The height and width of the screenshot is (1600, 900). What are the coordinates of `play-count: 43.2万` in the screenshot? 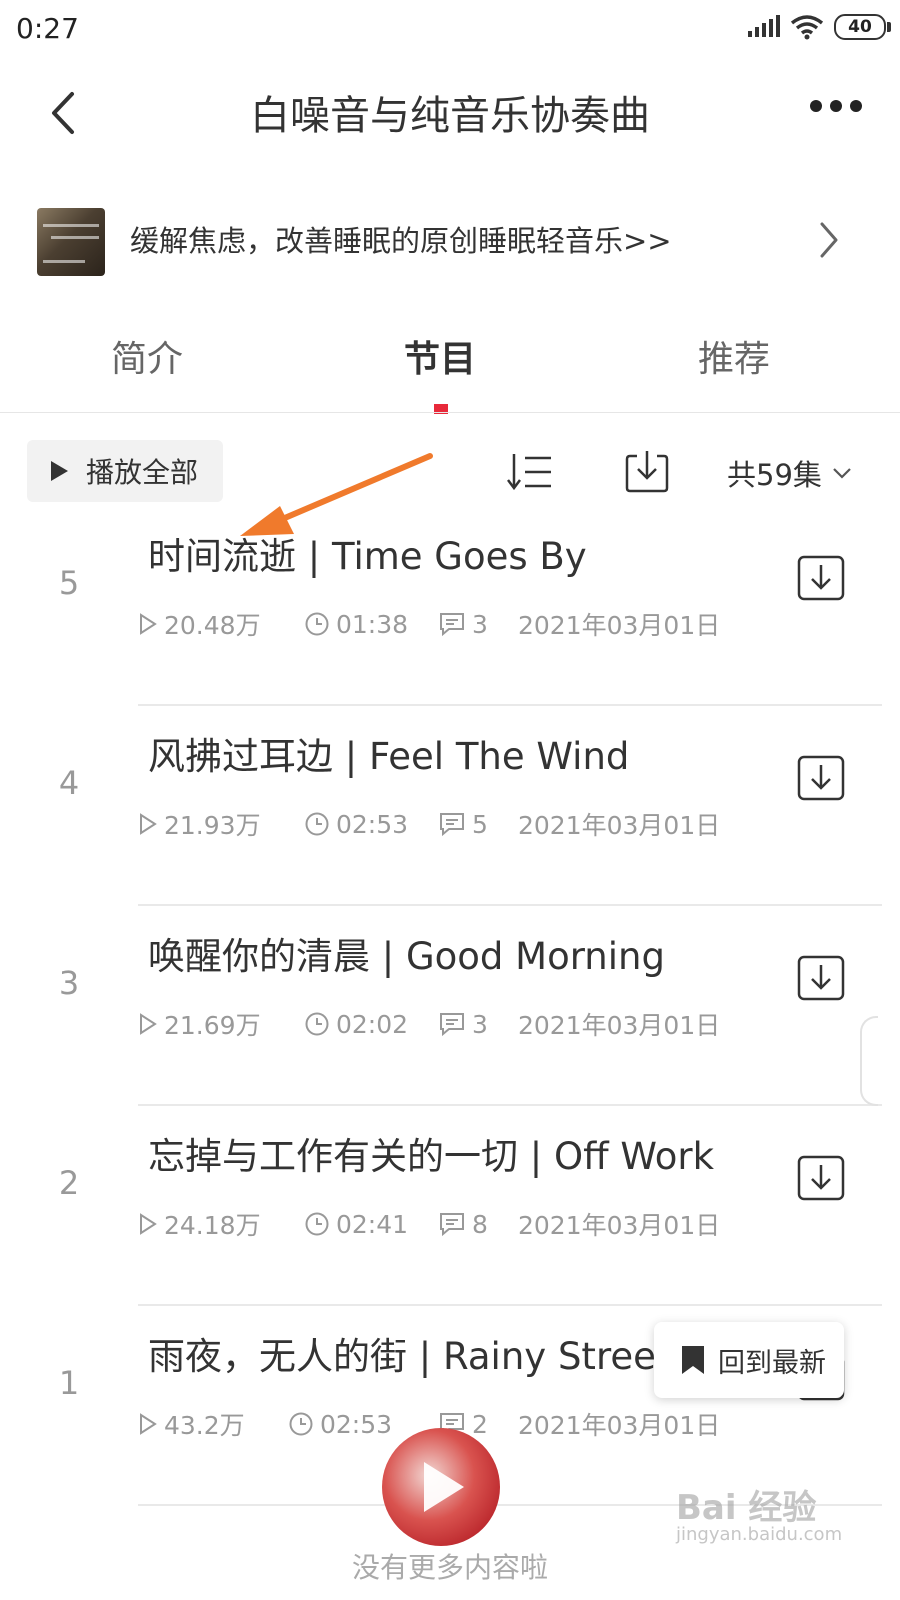 It's located at (204, 1425).